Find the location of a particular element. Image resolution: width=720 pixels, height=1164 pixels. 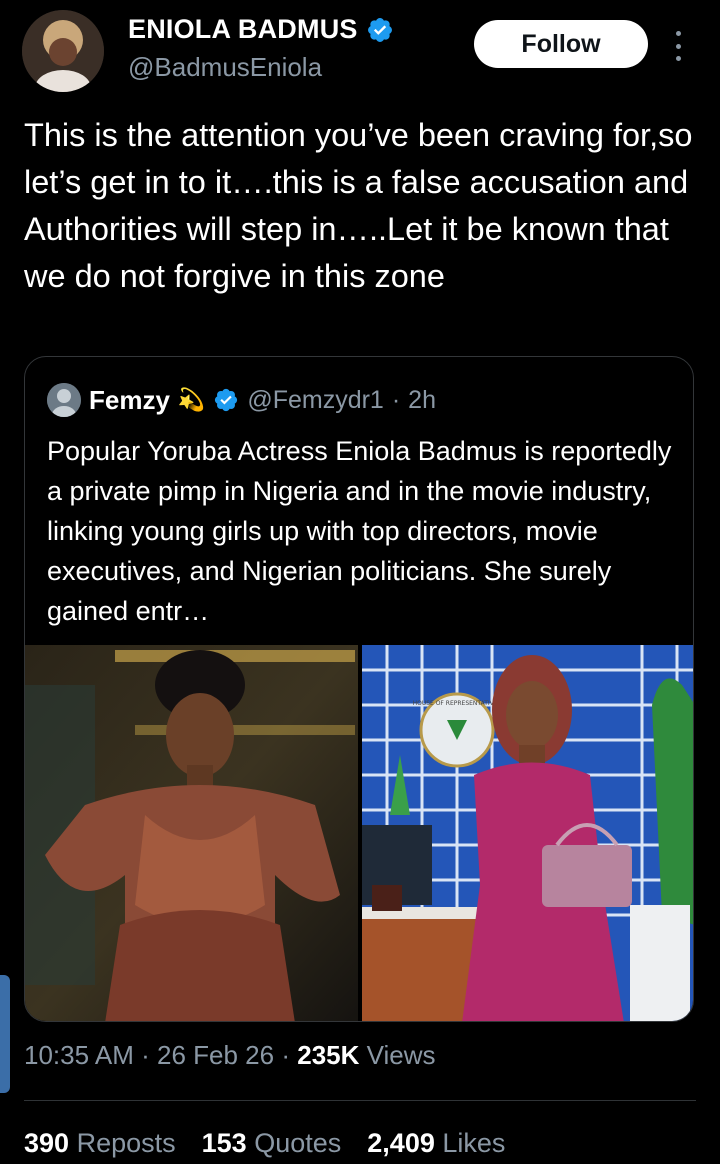

views-count: 235K is located at coordinates (328, 1055).